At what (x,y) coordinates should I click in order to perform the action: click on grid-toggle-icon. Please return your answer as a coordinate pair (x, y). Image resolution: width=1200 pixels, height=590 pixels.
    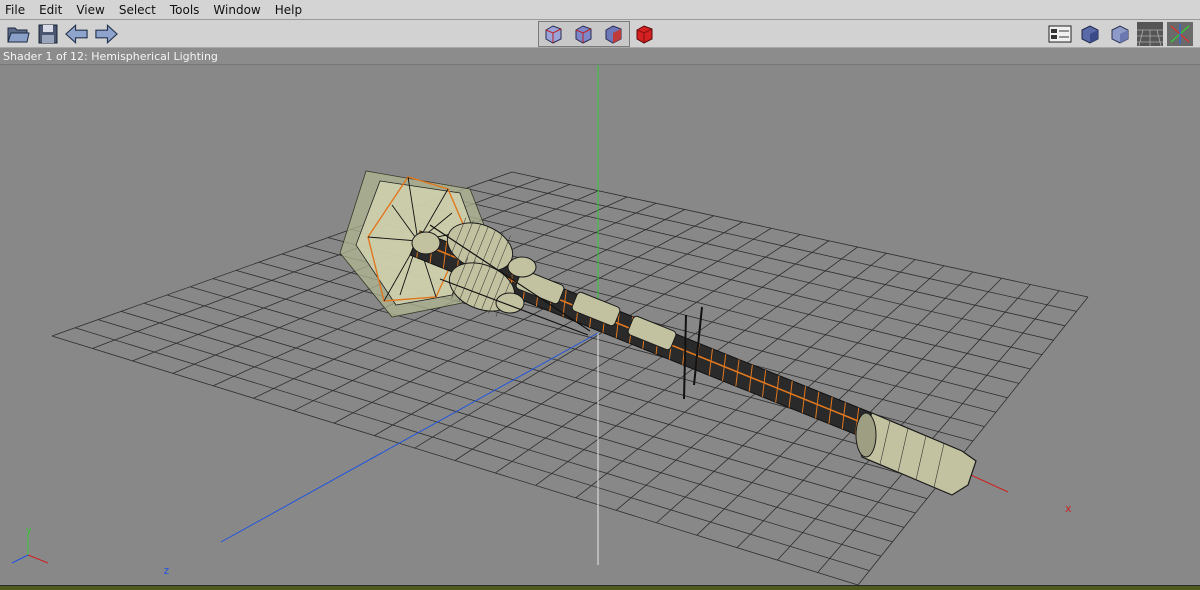
    Looking at the image, I should click on (1150, 34).